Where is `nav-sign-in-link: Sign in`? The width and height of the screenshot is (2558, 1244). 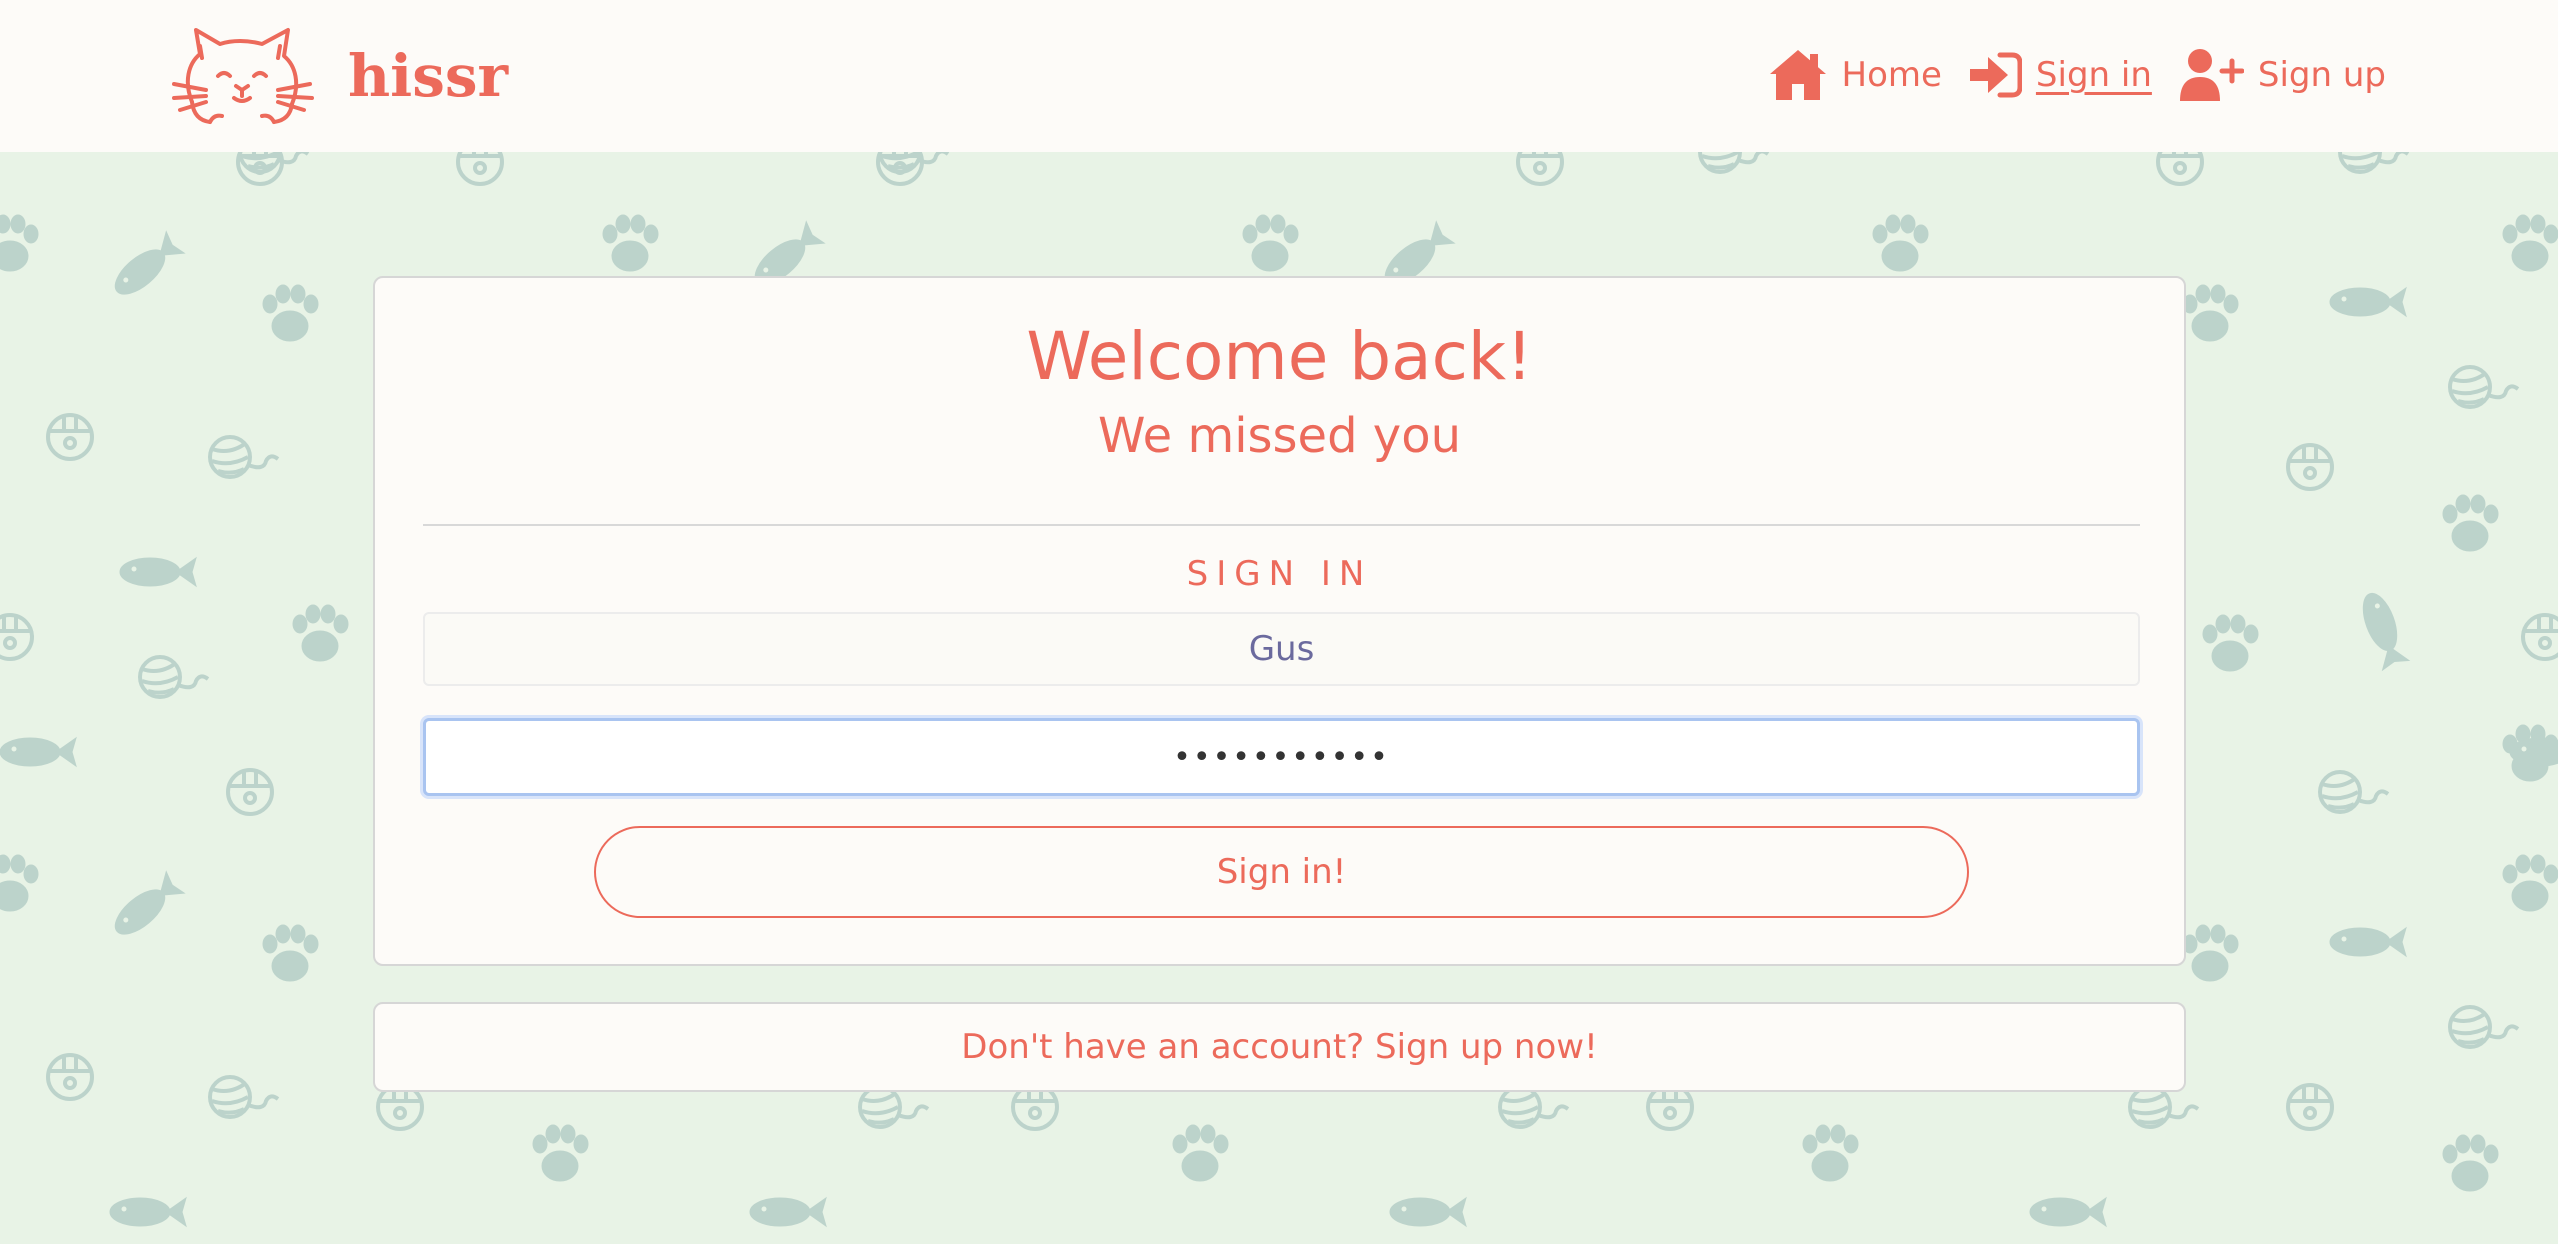
nav-sign-in-link: Sign in is located at coordinates (2060, 75).